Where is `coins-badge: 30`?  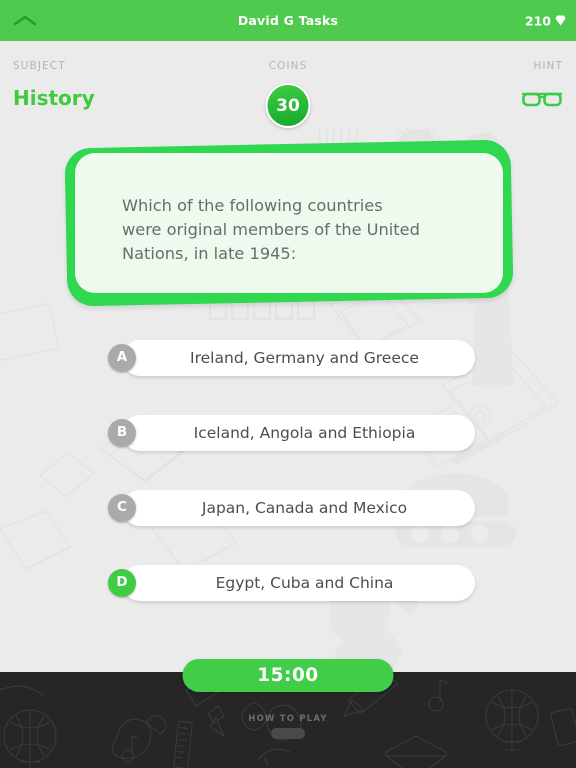 coins-badge: 30 is located at coordinates (288, 105).